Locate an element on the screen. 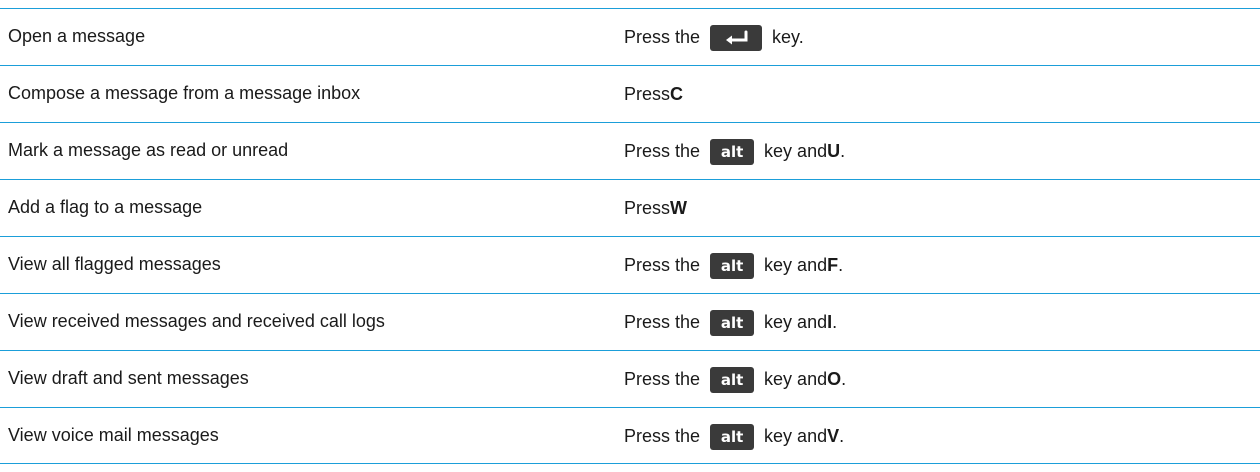  instruction: Press the alt key and V. is located at coordinates (734, 436).